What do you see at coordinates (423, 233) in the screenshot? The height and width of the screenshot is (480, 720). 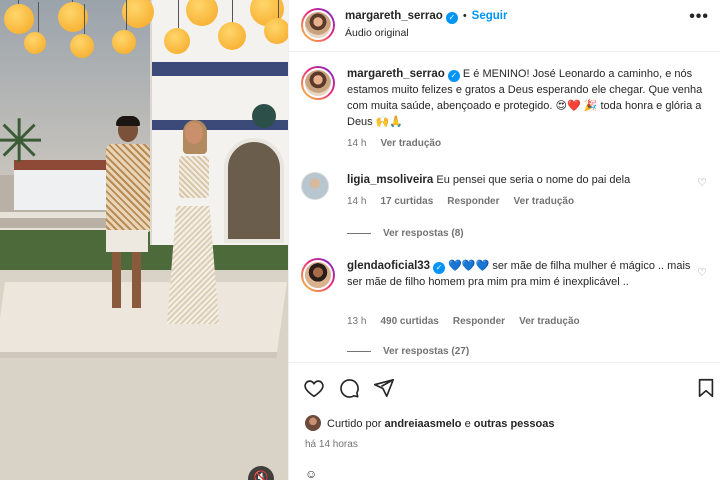 I see `view-replies-label: Ver respostas (8)` at bounding box center [423, 233].